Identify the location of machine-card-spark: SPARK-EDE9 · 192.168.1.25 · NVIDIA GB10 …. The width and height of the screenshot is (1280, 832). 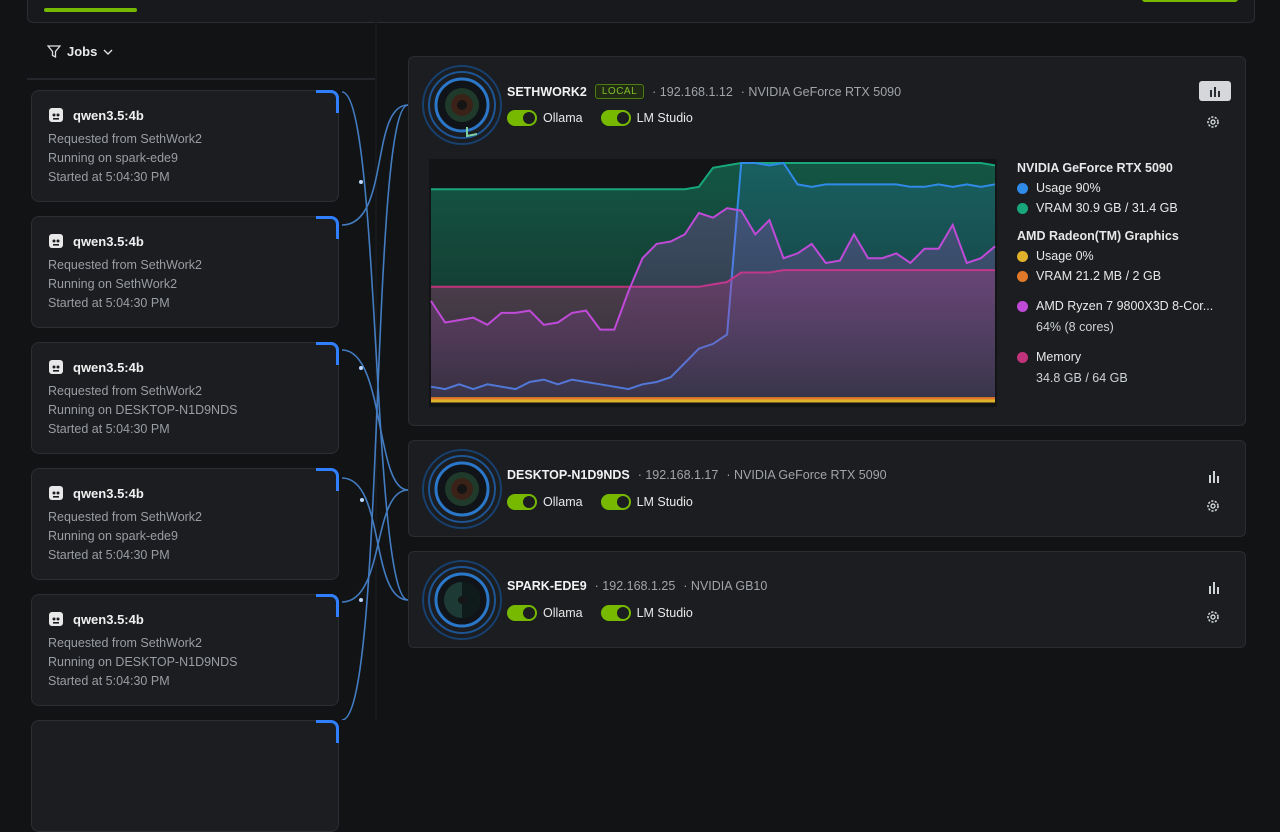
(827, 599).